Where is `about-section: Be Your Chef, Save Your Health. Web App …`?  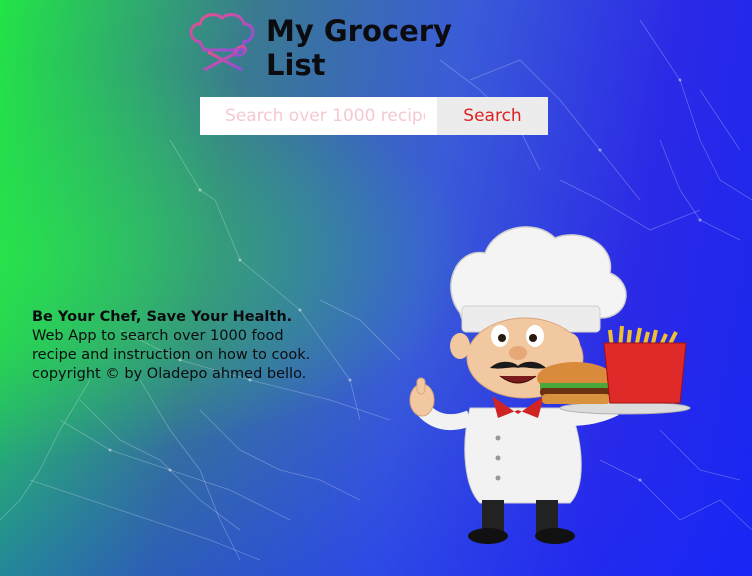
about-section: Be Your Chef, Save Your Health. Web App … is located at coordinates (182, 346).